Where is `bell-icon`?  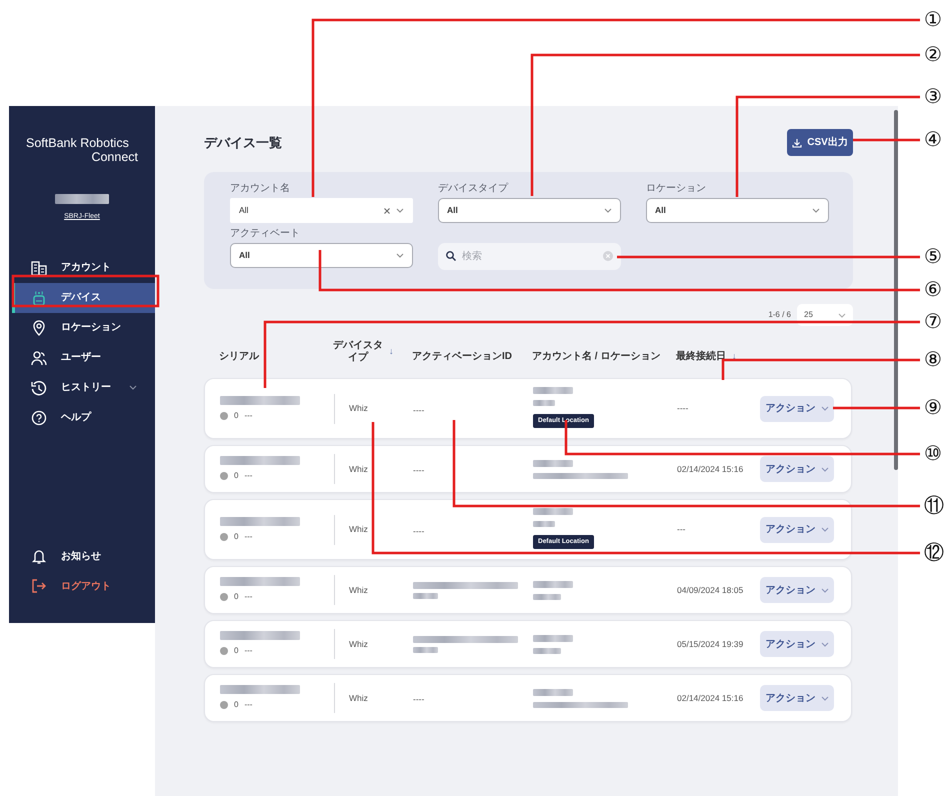 bell-icon is located at coordinates (39, 556).